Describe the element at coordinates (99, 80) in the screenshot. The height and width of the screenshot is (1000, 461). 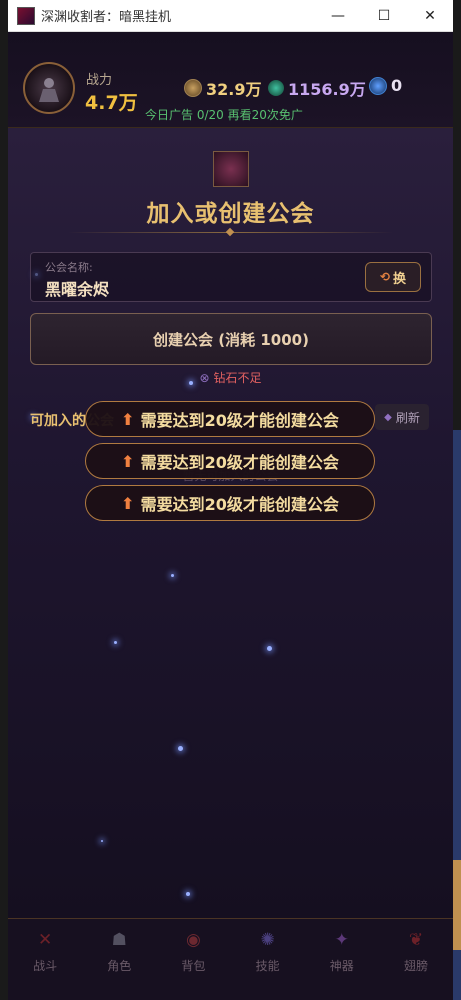
I see `power-label: 战力` at that location.